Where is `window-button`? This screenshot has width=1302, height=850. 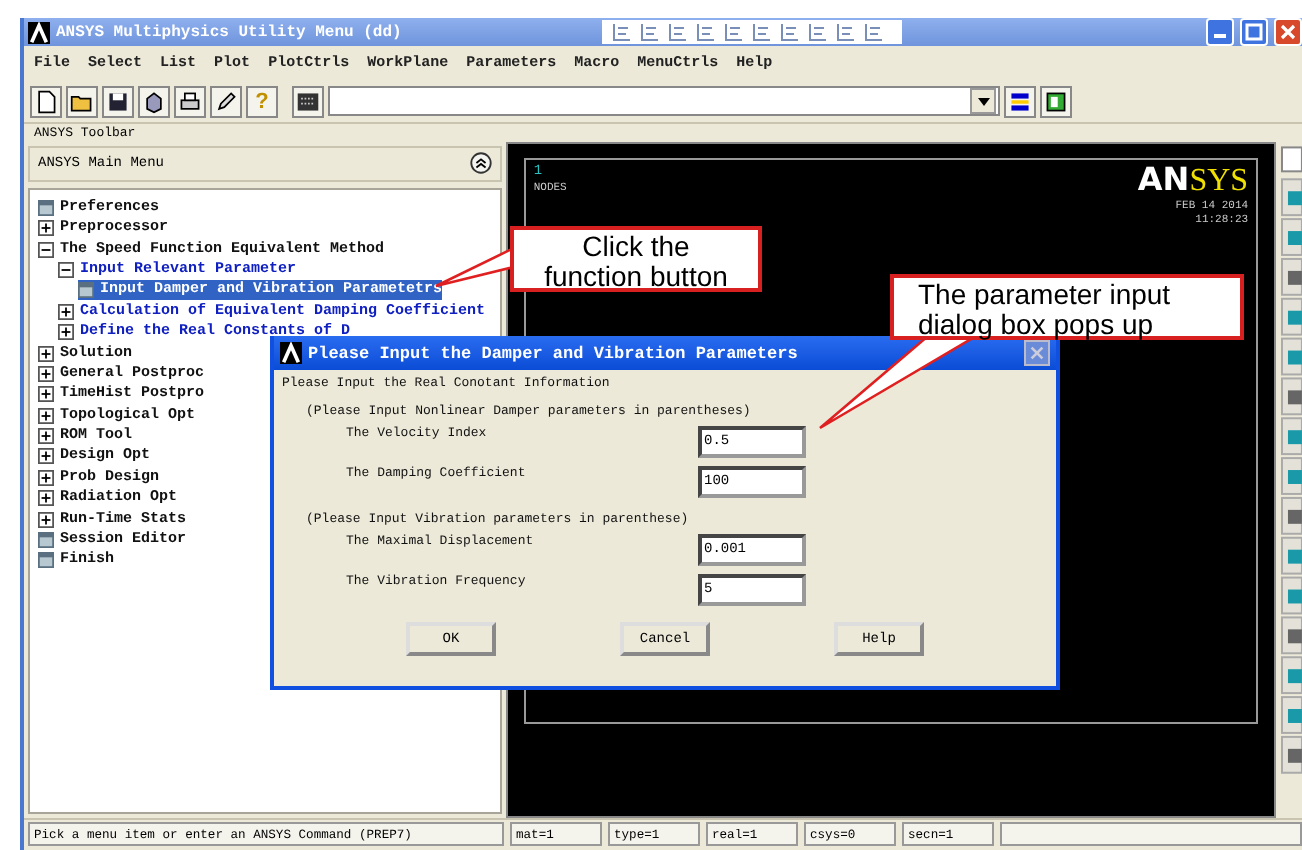
window-button is located at coordinates (1056, 101).